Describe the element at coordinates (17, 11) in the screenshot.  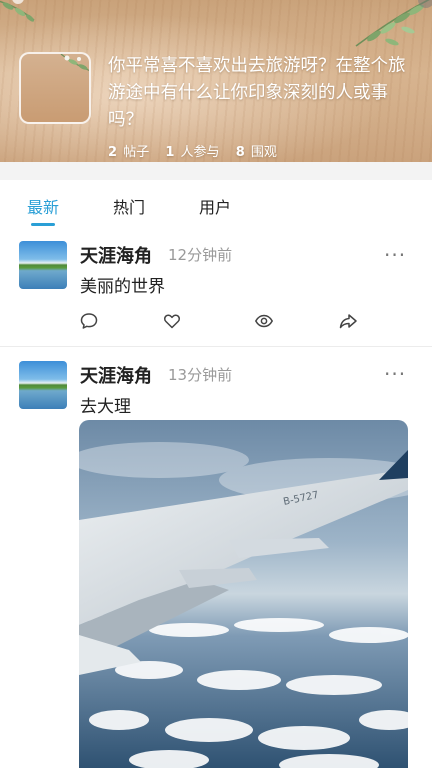
I see `leaf-decoration-icon` at that location.